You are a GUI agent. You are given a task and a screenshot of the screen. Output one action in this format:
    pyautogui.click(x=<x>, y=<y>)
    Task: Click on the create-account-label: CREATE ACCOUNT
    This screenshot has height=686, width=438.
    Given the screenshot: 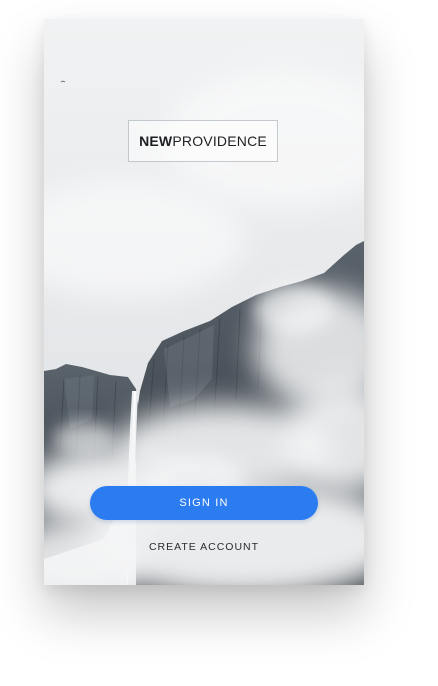 What is the action you would take?
    pyautogui.click(x=204, y=547)
    